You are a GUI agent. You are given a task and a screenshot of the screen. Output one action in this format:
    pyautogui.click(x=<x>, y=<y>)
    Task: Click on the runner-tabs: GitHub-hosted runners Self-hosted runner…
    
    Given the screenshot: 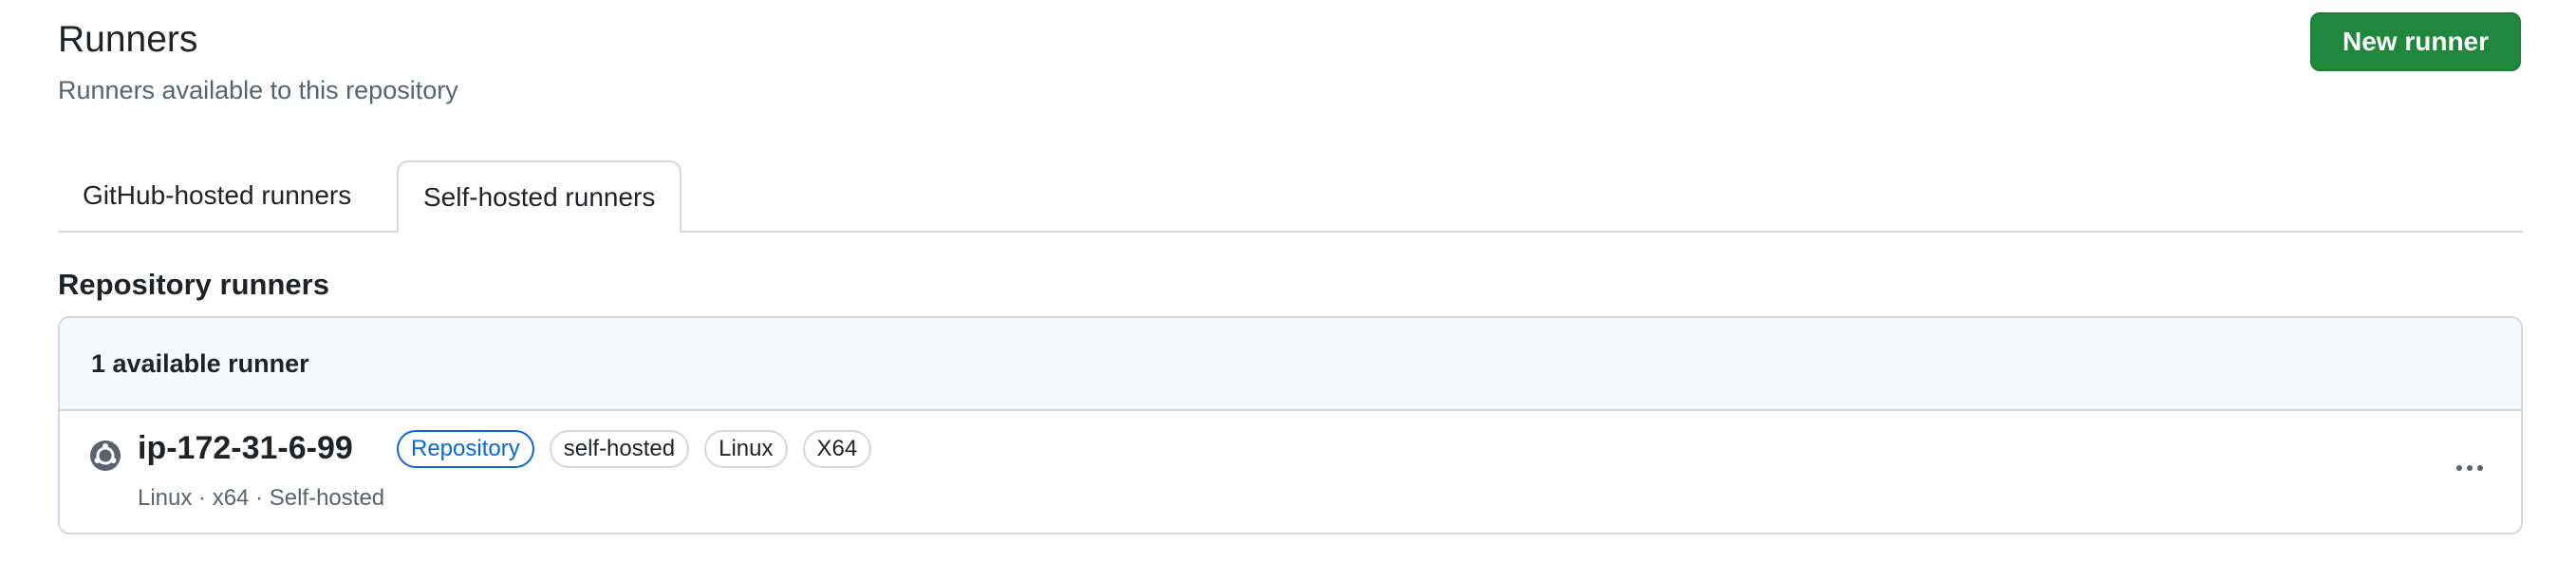 What is the action you would take?
    pyautogui.click(x=1291, y=196)
    